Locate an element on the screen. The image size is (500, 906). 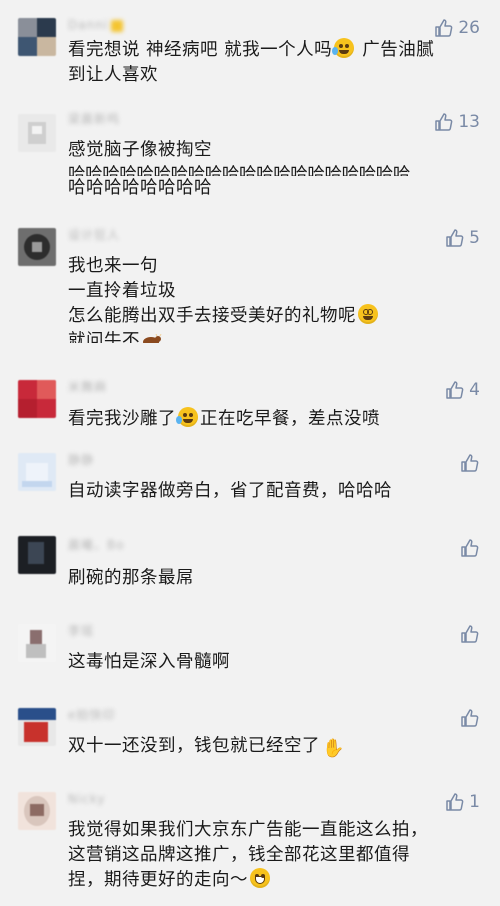
comment-text: 自动读字器做旁白，省了配音费，哈哈哈 is located at coordinates (230, 491).